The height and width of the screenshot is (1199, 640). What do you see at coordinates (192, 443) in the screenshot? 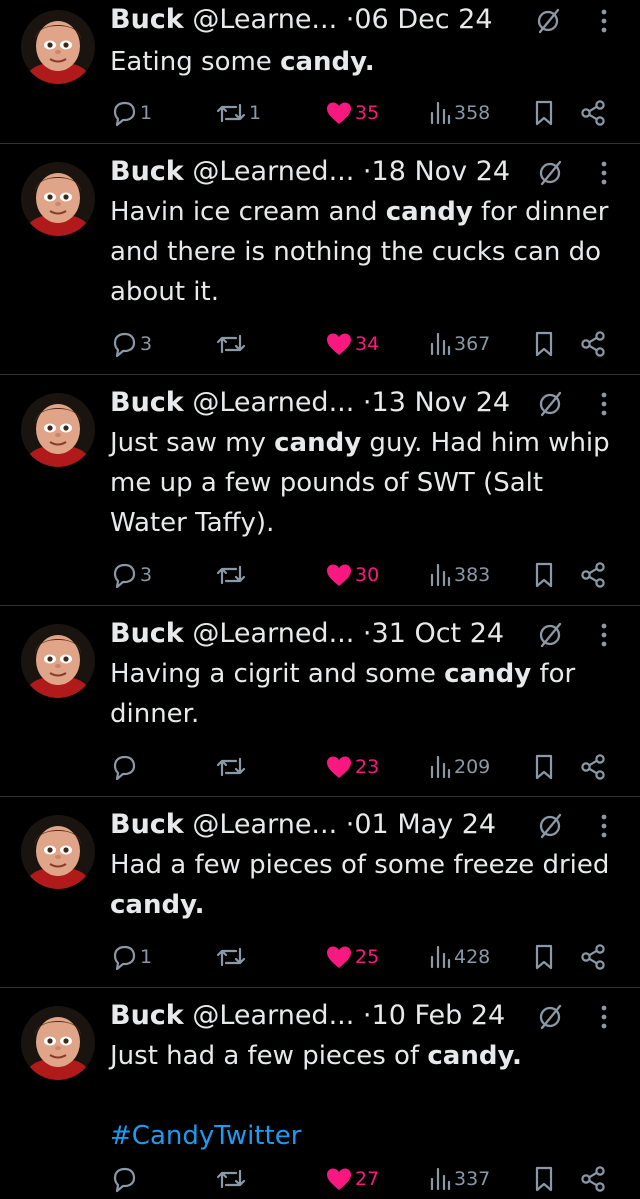
I see `text-segment: Just saw my` at bounding box center [192, 443].